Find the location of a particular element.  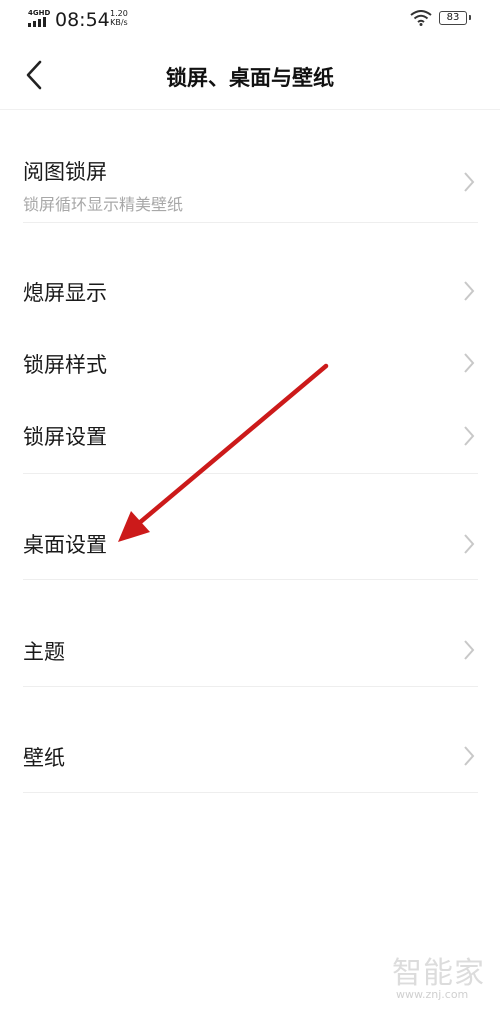

annotation-arrow is located at coordinates (223, 452).